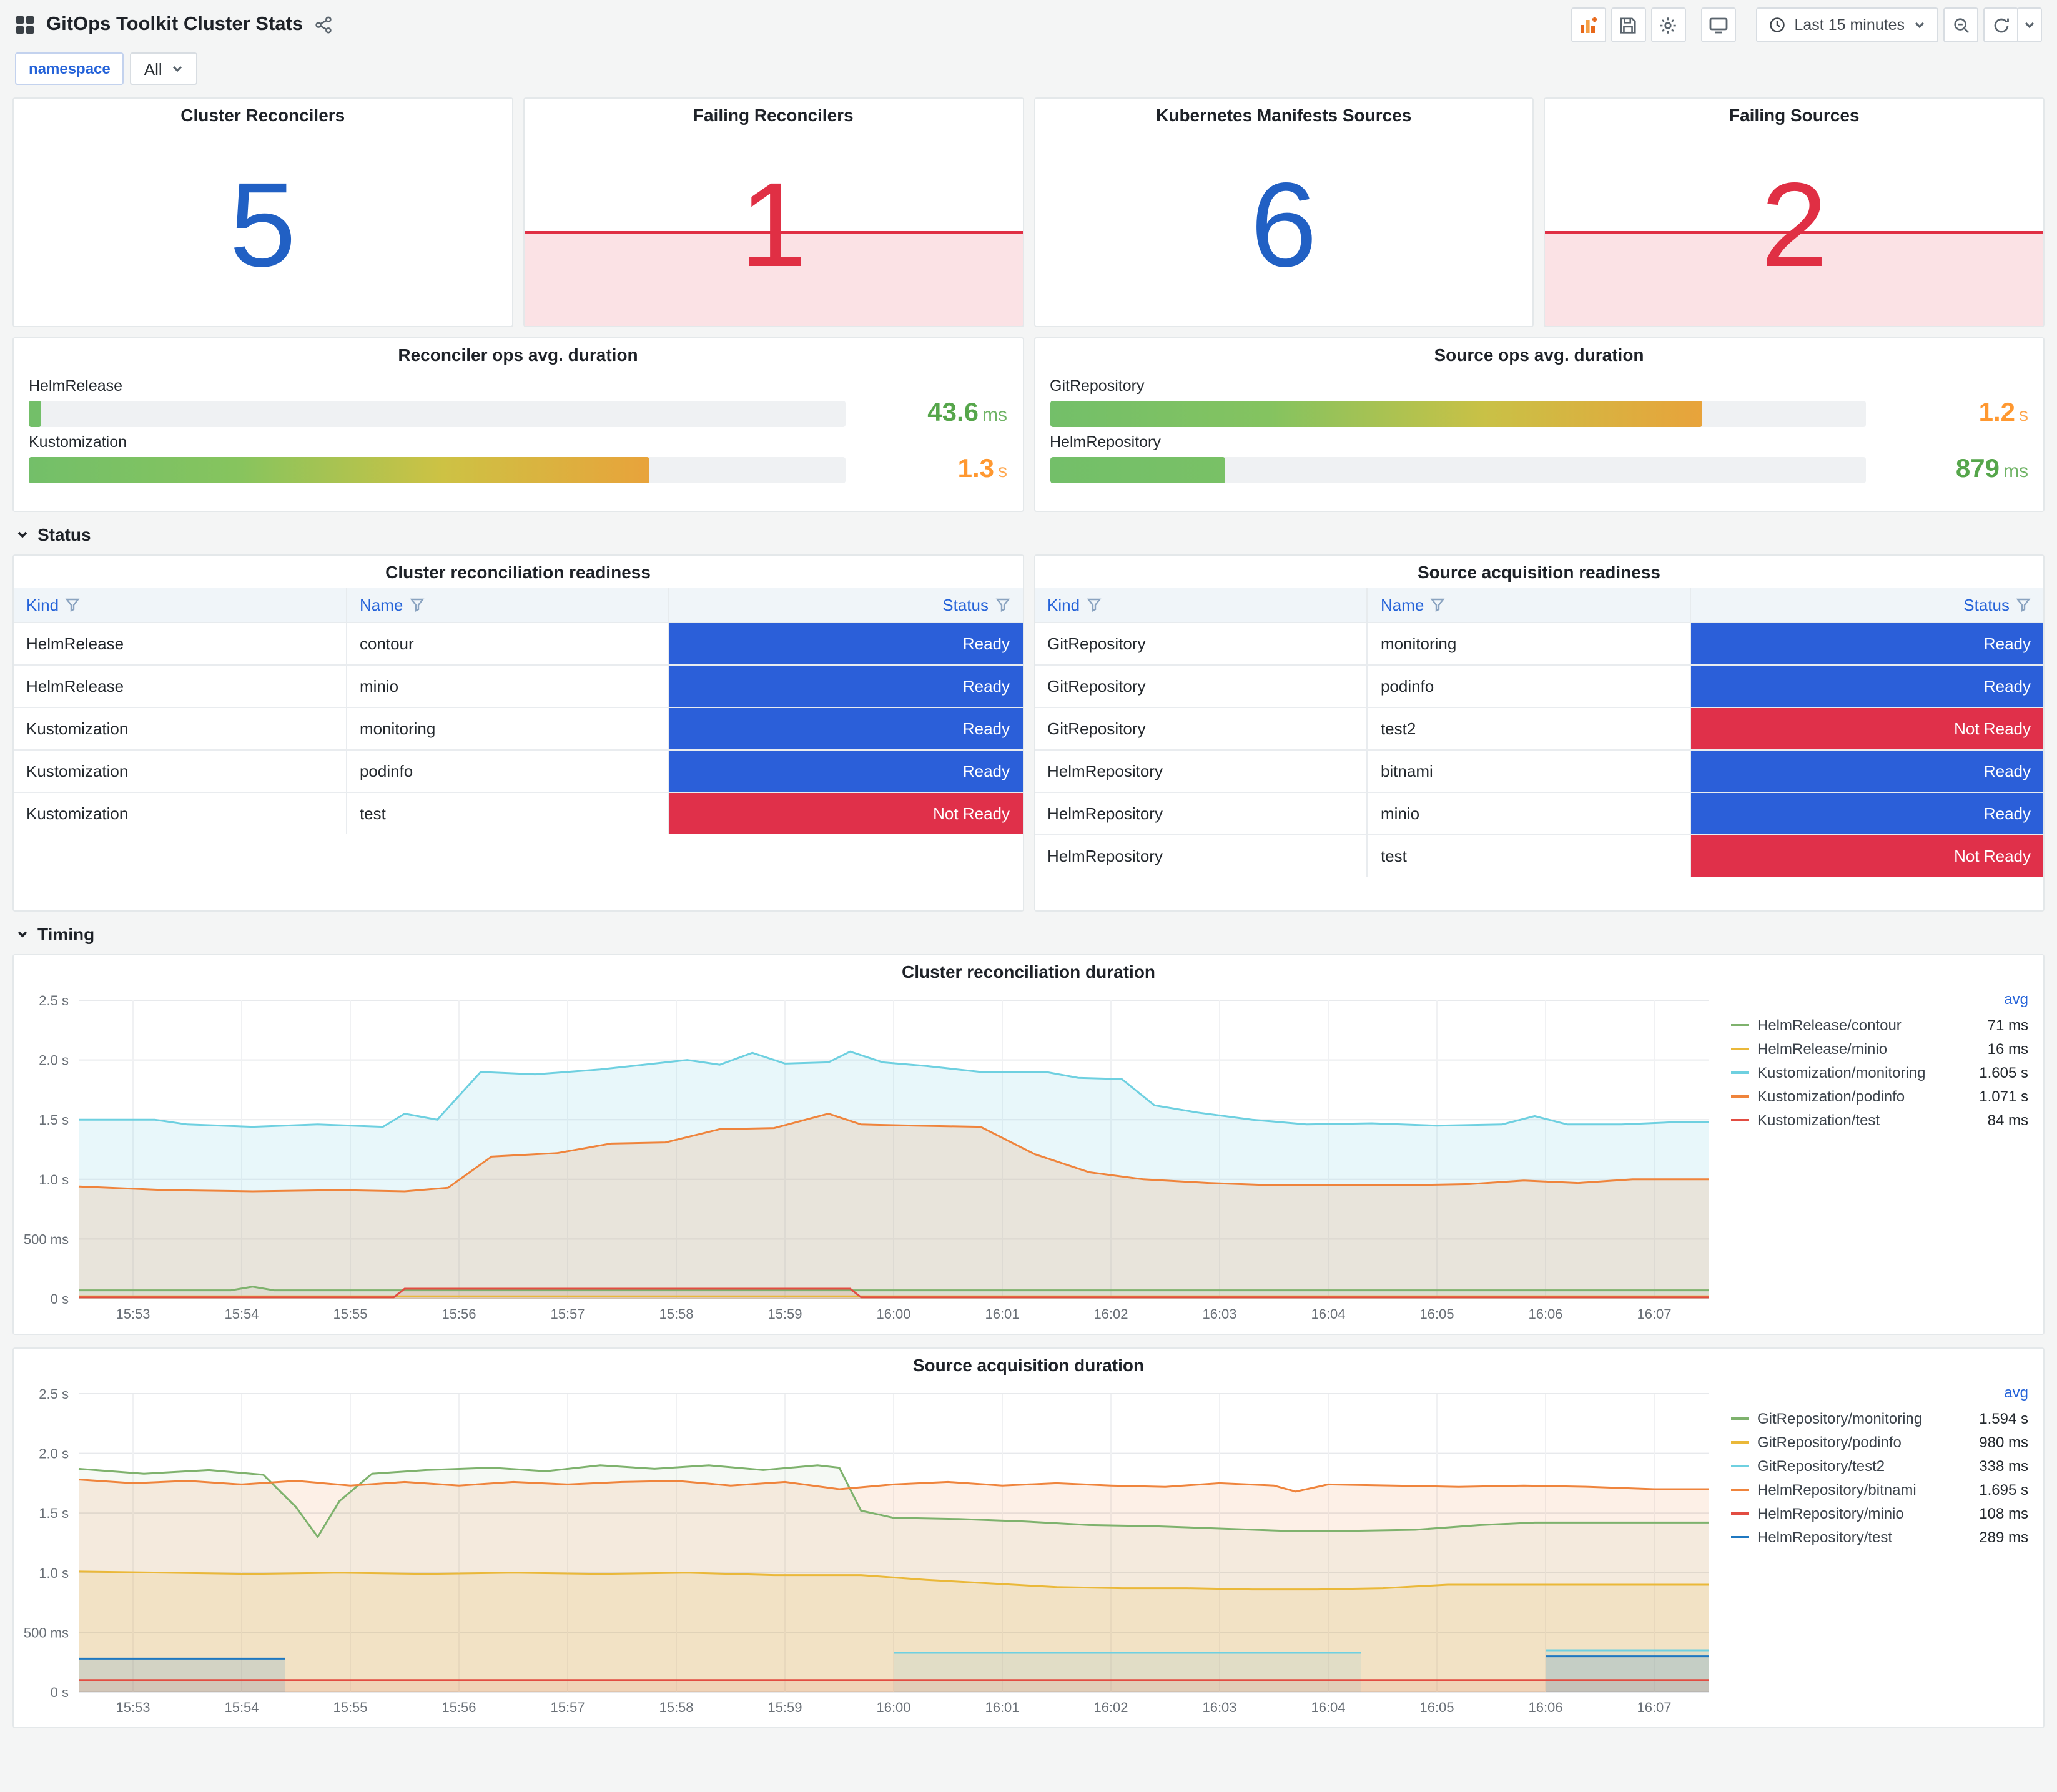  Describe the element at coordinates (25, 25) in the screenshot. I see `apps-icon` at that location.